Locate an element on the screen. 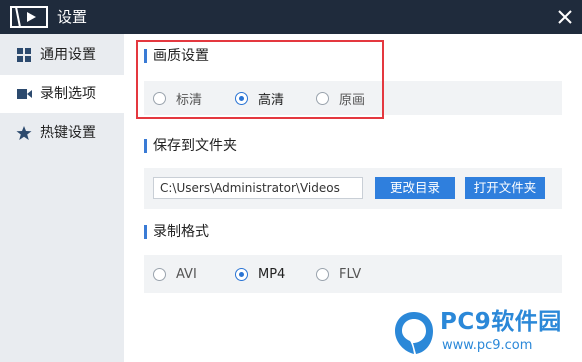 The image size is (582, 362). star-icon is located at coordinates (24, 133).